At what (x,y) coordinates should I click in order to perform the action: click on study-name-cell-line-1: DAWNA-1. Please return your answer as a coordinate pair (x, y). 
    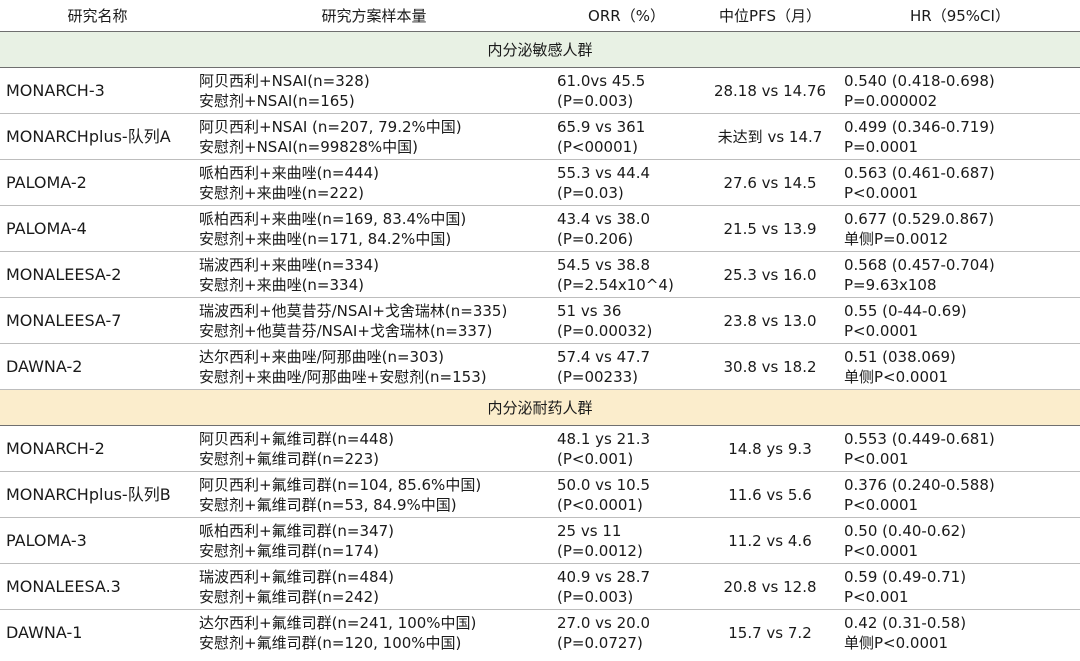
    Looking at the image, I should click on (44, 632).